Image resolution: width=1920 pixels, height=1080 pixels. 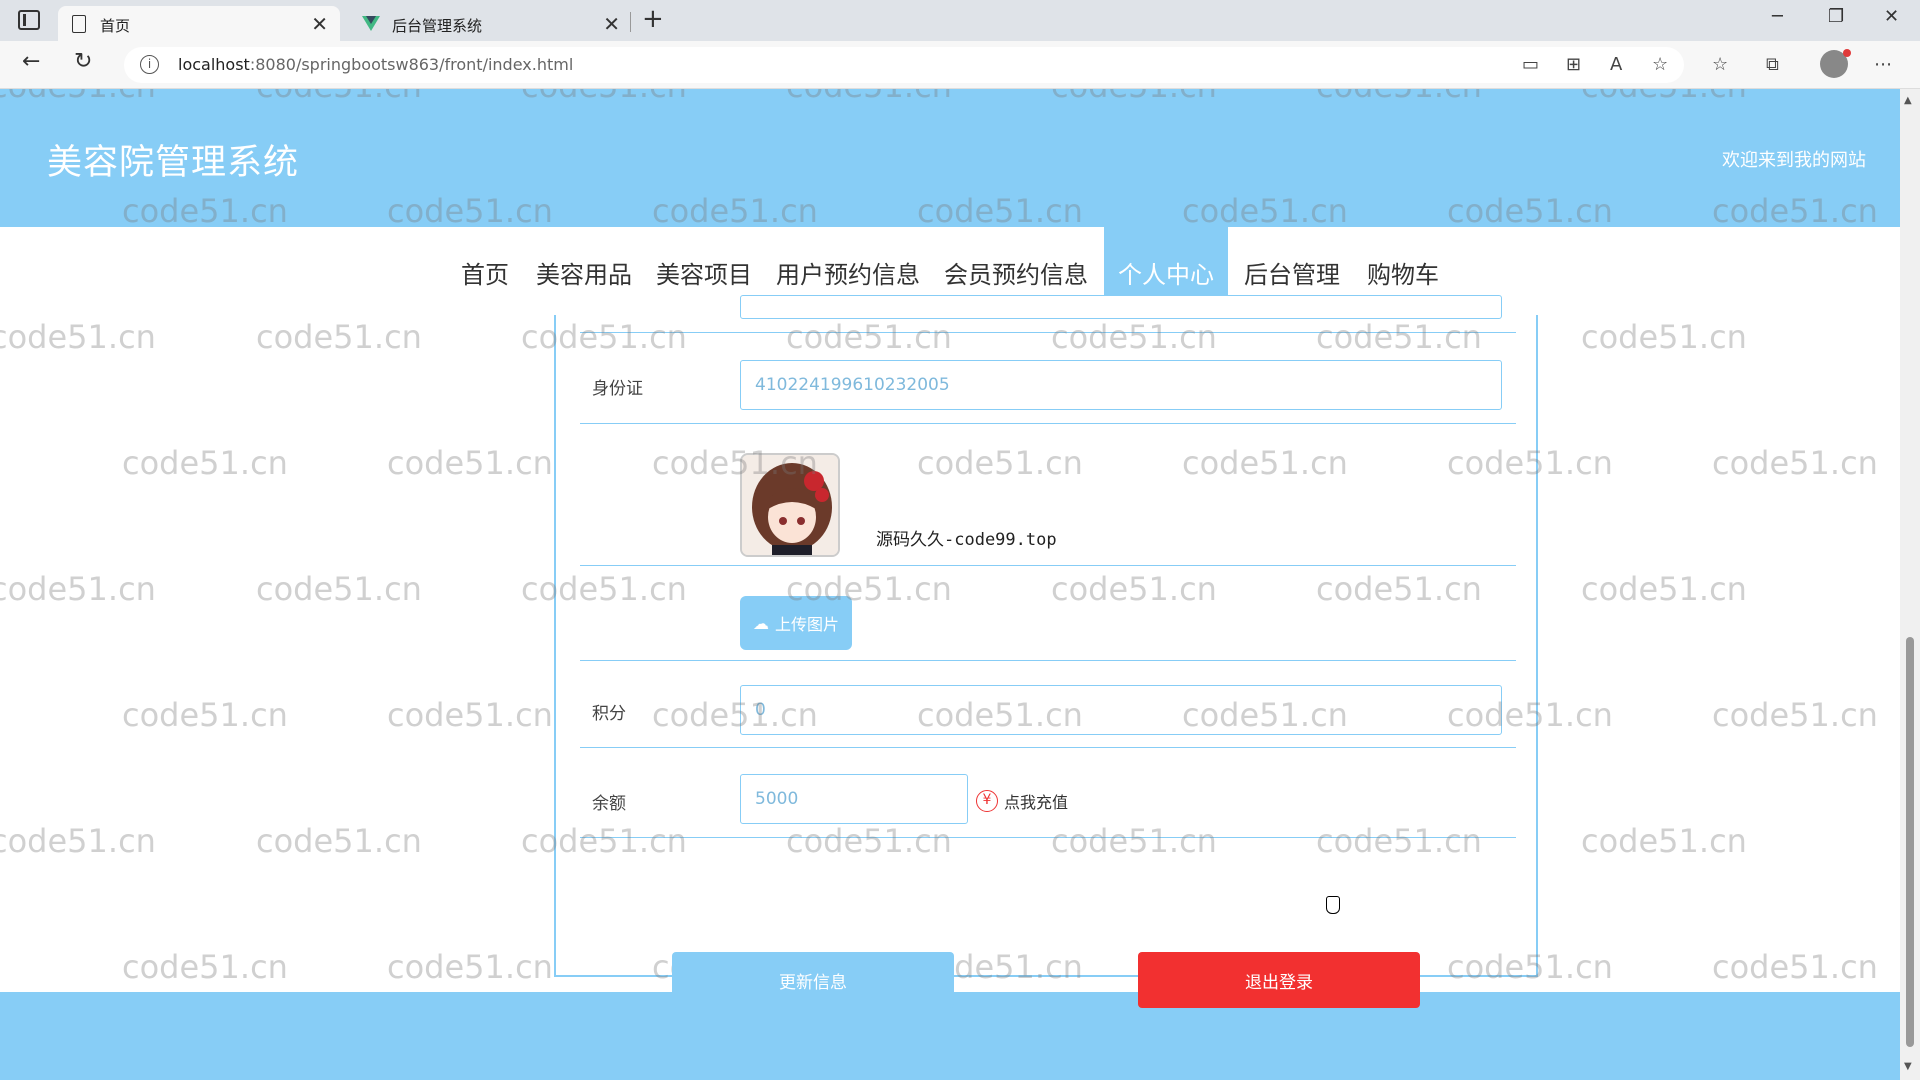 I want to click on tab-admin: 后台管理系统 ✕, so click(x=491, y=23).